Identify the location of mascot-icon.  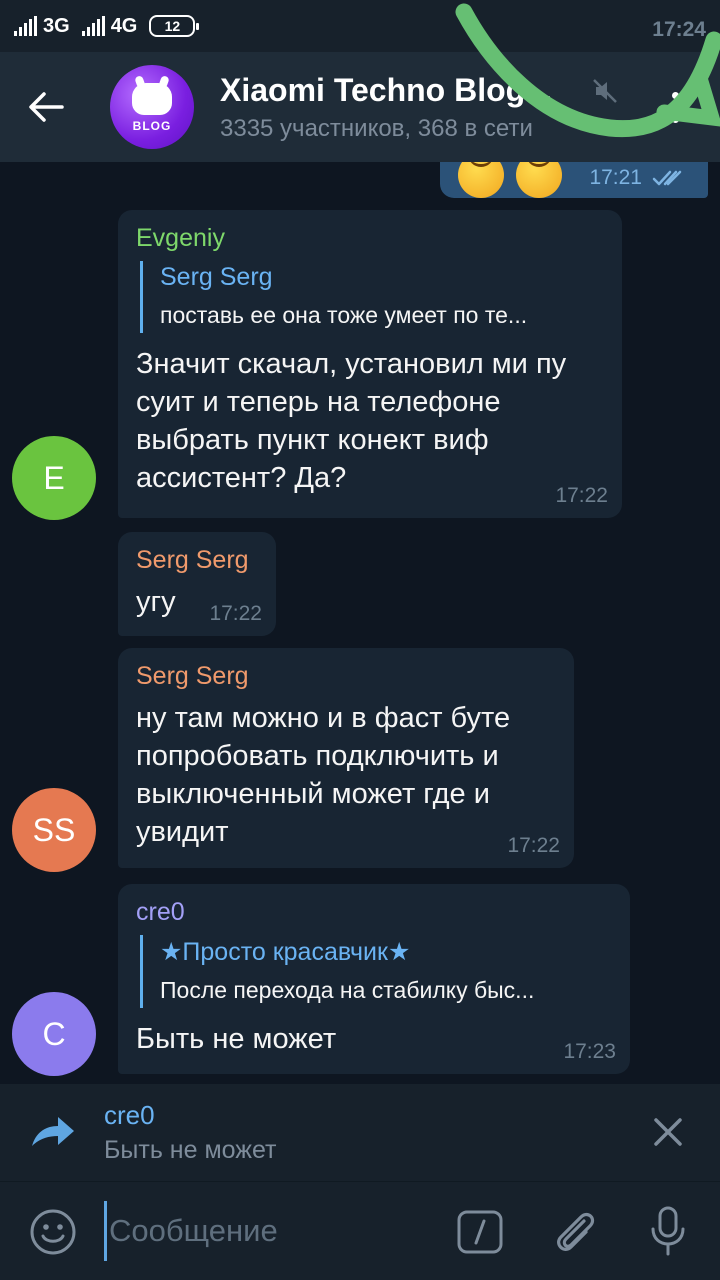
(152, 99).